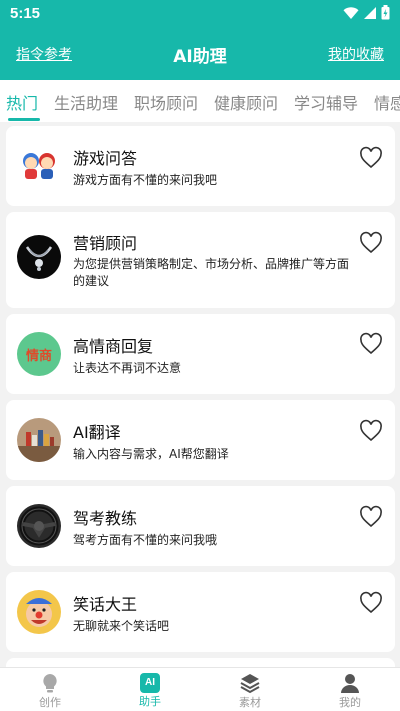  I want to click on layers-icon, so click(250, 684).